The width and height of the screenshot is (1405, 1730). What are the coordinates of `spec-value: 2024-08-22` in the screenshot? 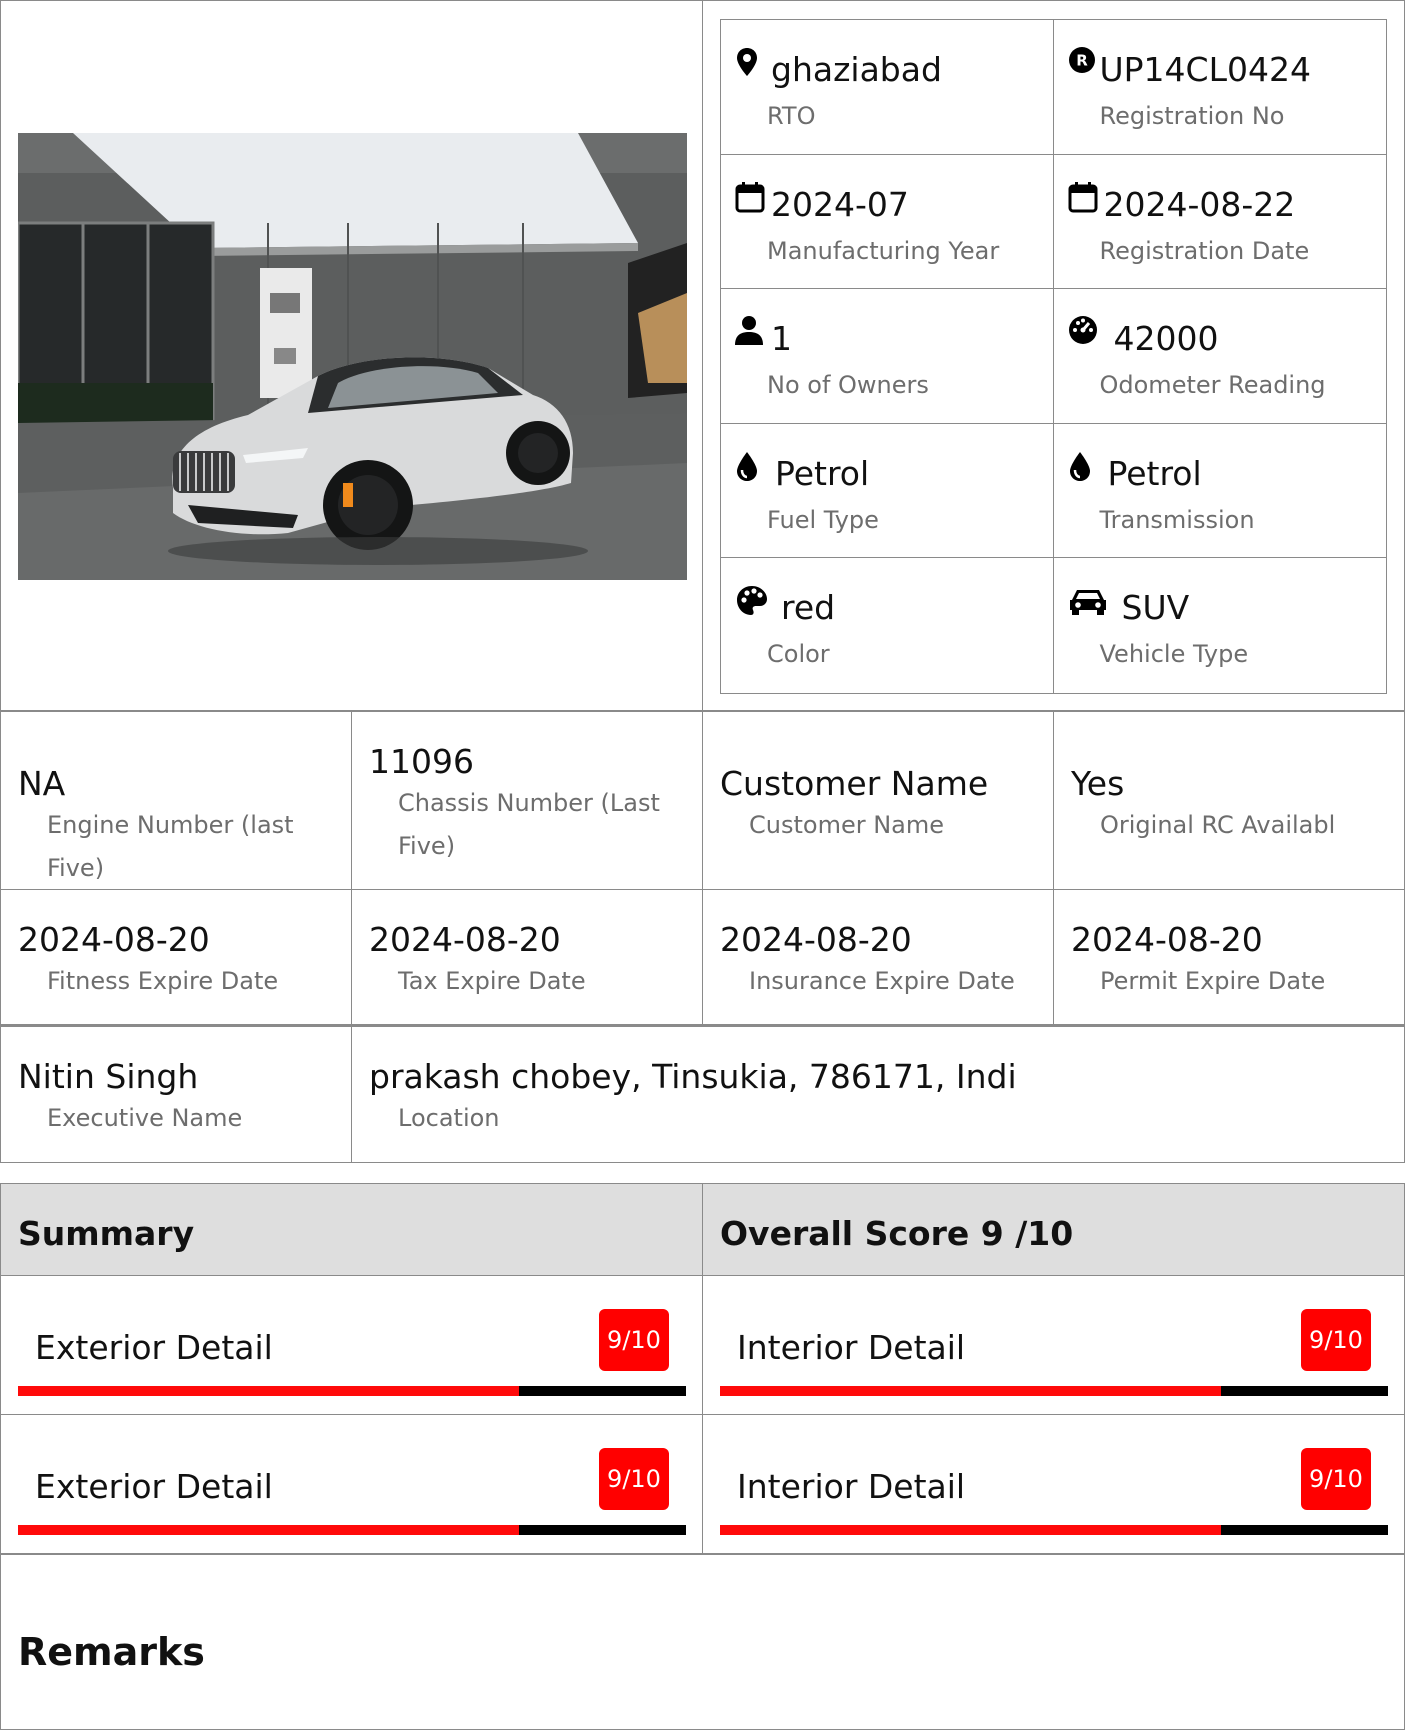 It's located at (1199, 204).